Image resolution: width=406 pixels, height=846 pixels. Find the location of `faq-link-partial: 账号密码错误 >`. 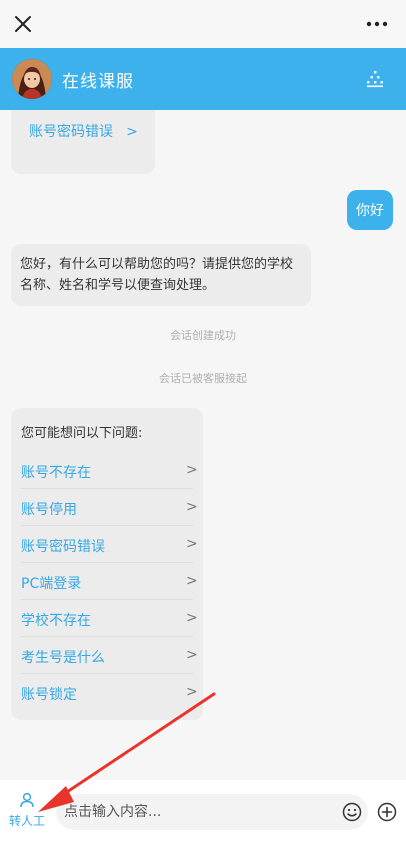

faq-link-partial: 账号密码错误 > is located at coordinates (83, 131).